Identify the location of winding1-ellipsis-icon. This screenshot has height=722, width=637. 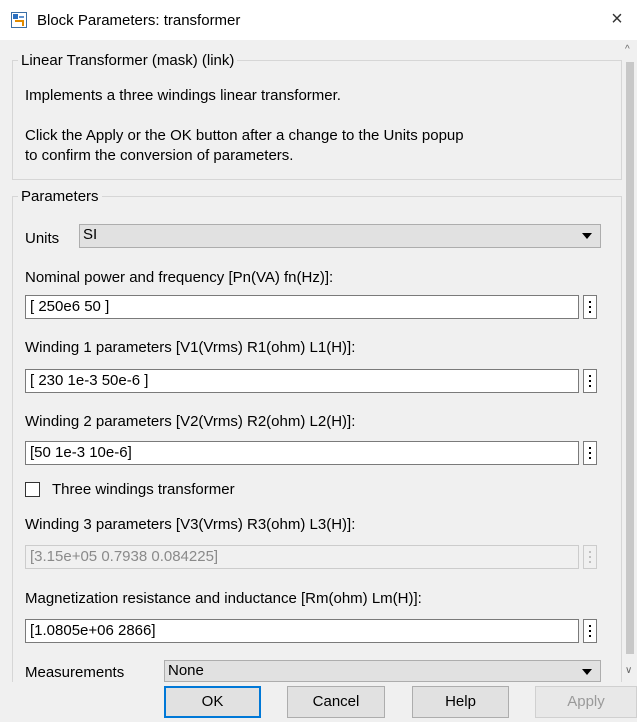
(590, 381).